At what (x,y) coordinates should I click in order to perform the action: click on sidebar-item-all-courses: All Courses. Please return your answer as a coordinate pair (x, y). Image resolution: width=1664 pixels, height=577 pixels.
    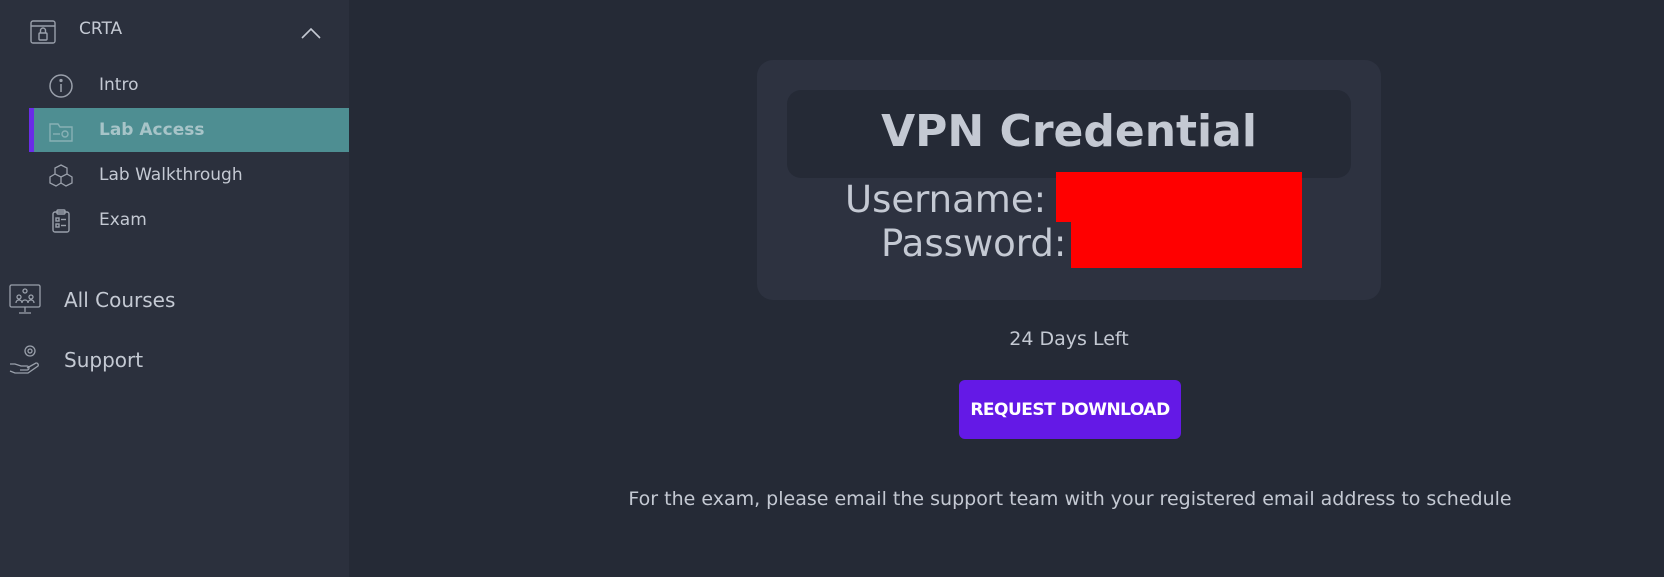
    Looking at the image, I should click on (174, 301).